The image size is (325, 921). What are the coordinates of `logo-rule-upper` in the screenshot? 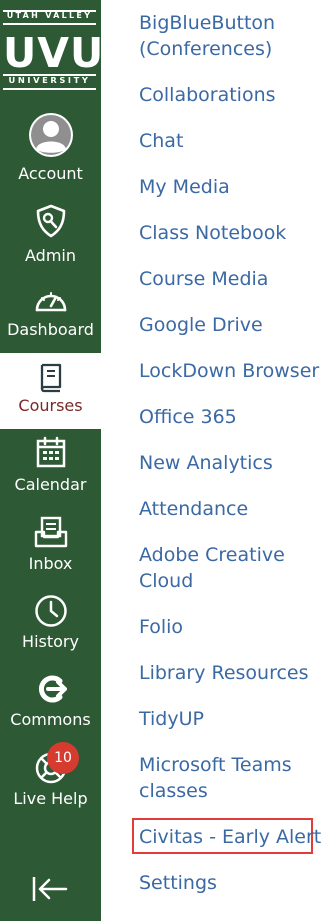 It's located at (49, 24).